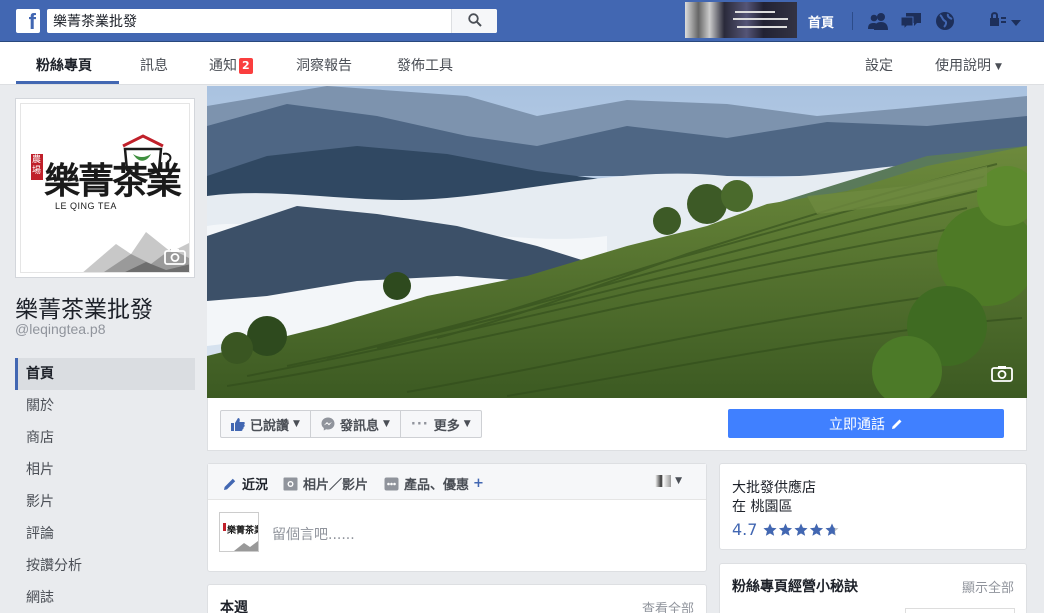 This screenshot has height=613, width=1044. What do you see at coordinates (391, 484) in the screenshot?
I see `product-icon` at bounding box center [391, 484].